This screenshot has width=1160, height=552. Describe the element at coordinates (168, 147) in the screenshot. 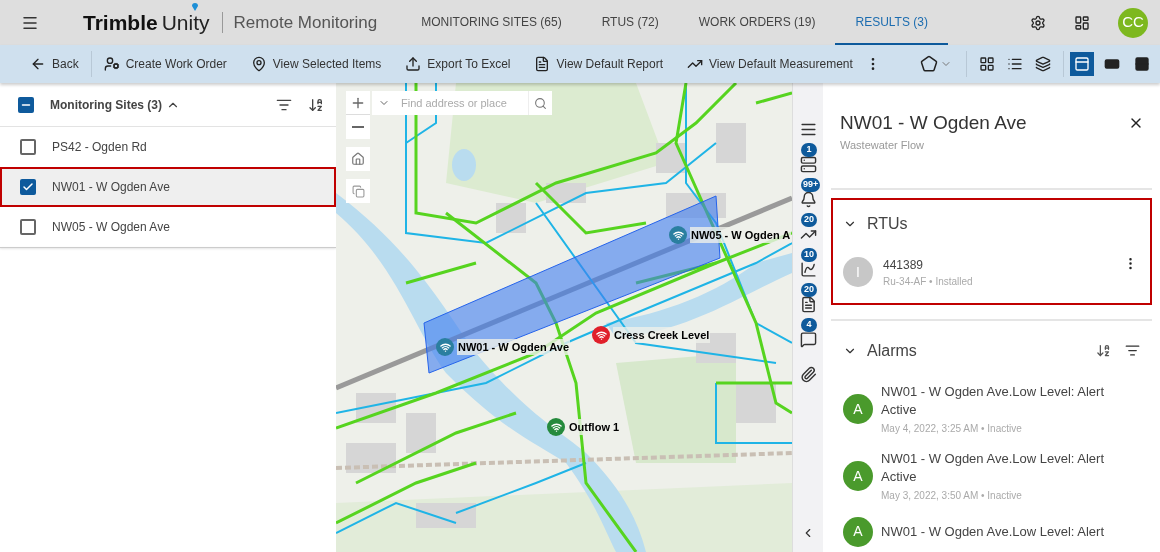

I see `site-row: PS42 - Ogden Rd` at that location.